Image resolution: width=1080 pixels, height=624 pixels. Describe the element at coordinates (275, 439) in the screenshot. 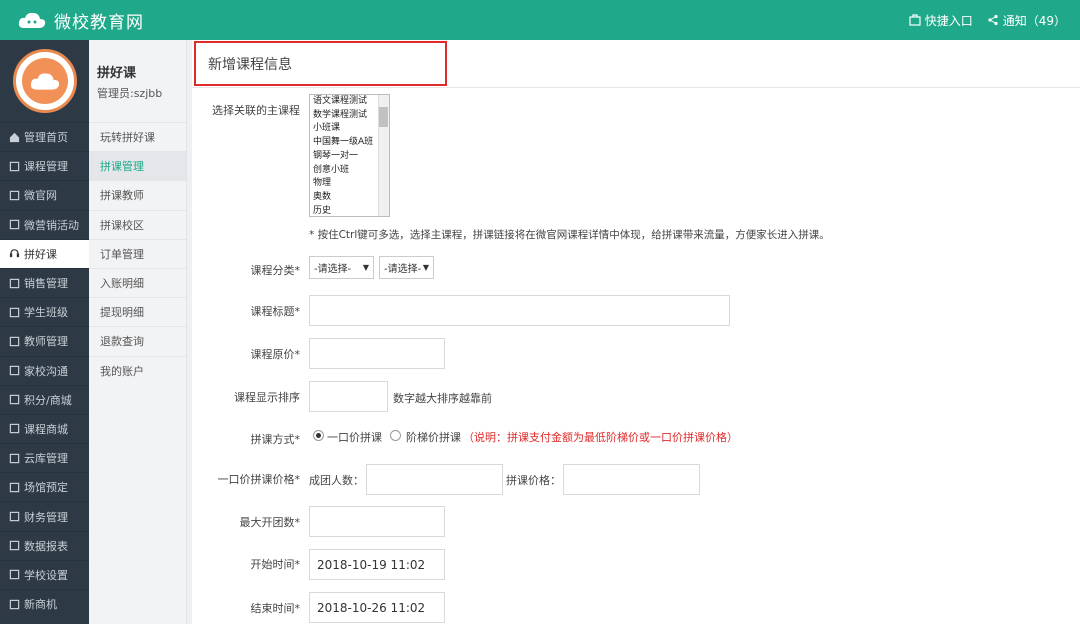

I see `group-mode-label: 拼课方式*` at that location.